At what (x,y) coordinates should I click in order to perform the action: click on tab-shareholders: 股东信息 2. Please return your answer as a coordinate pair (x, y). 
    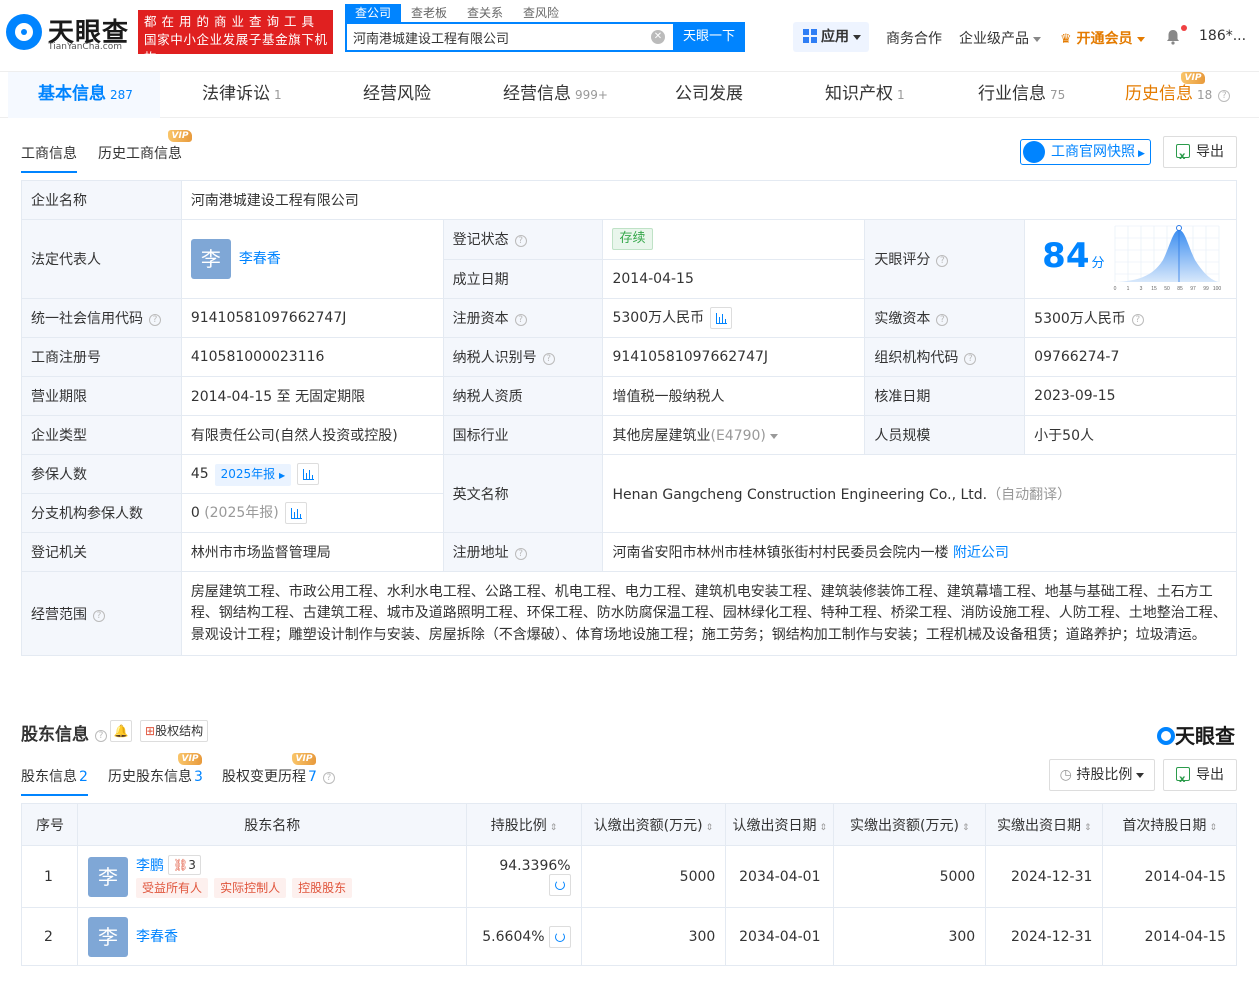
    Looking at the image, I should click on (54, 781).